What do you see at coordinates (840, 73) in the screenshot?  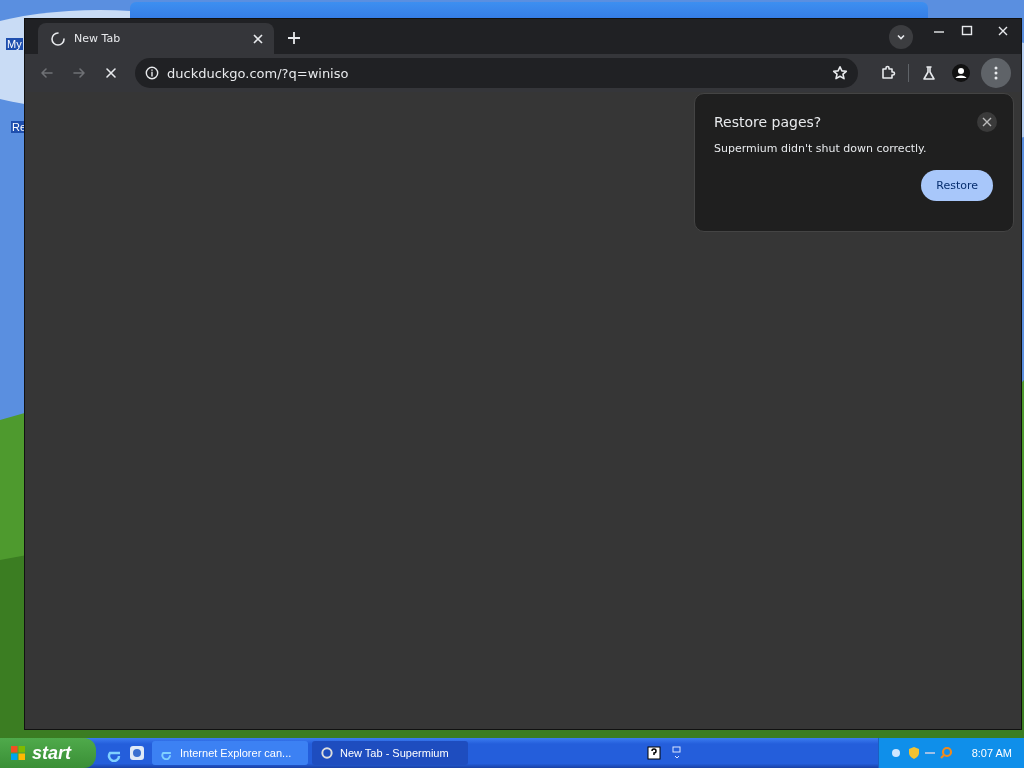 I see `star-icon` at bounding box center [840, 73].